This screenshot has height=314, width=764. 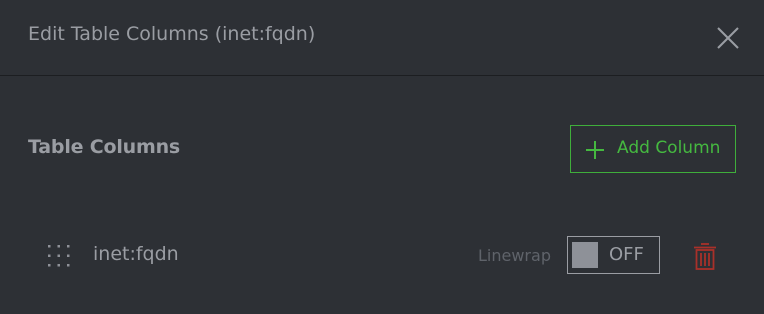 I want to click on plus-icon, so click(x=595, y=150).